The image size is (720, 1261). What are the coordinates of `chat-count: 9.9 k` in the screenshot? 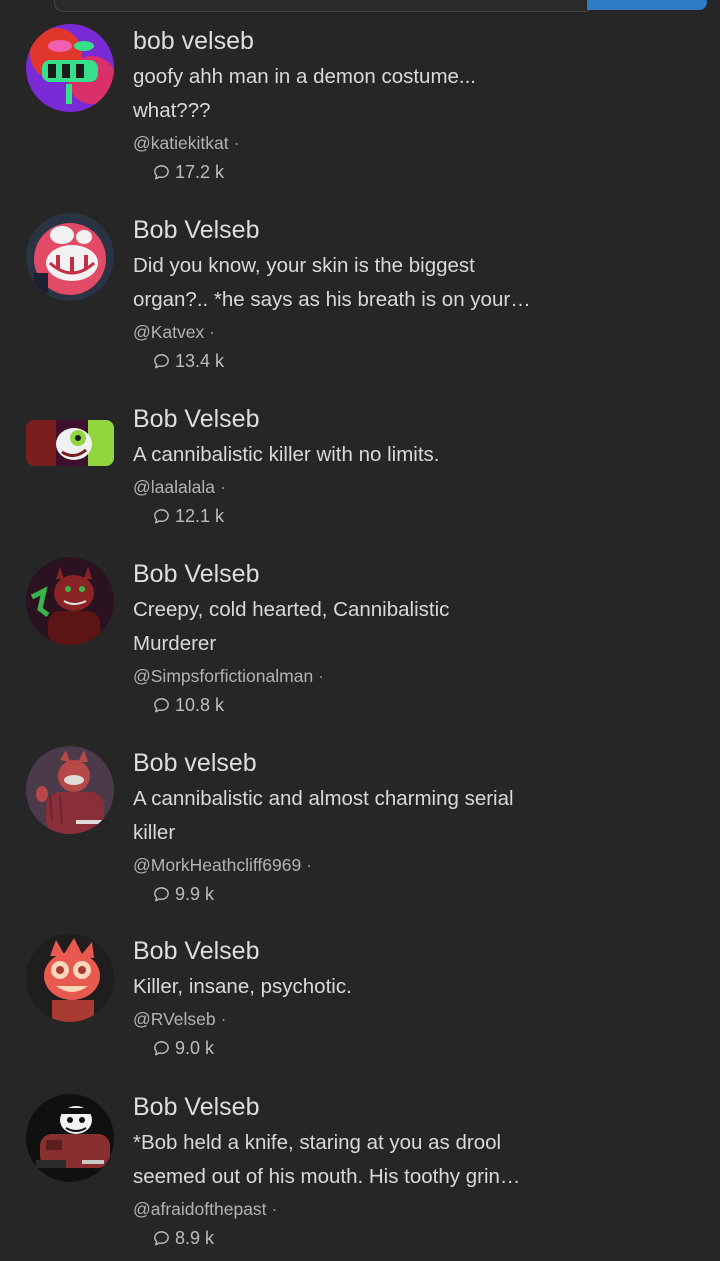 It's located at (362, 894).